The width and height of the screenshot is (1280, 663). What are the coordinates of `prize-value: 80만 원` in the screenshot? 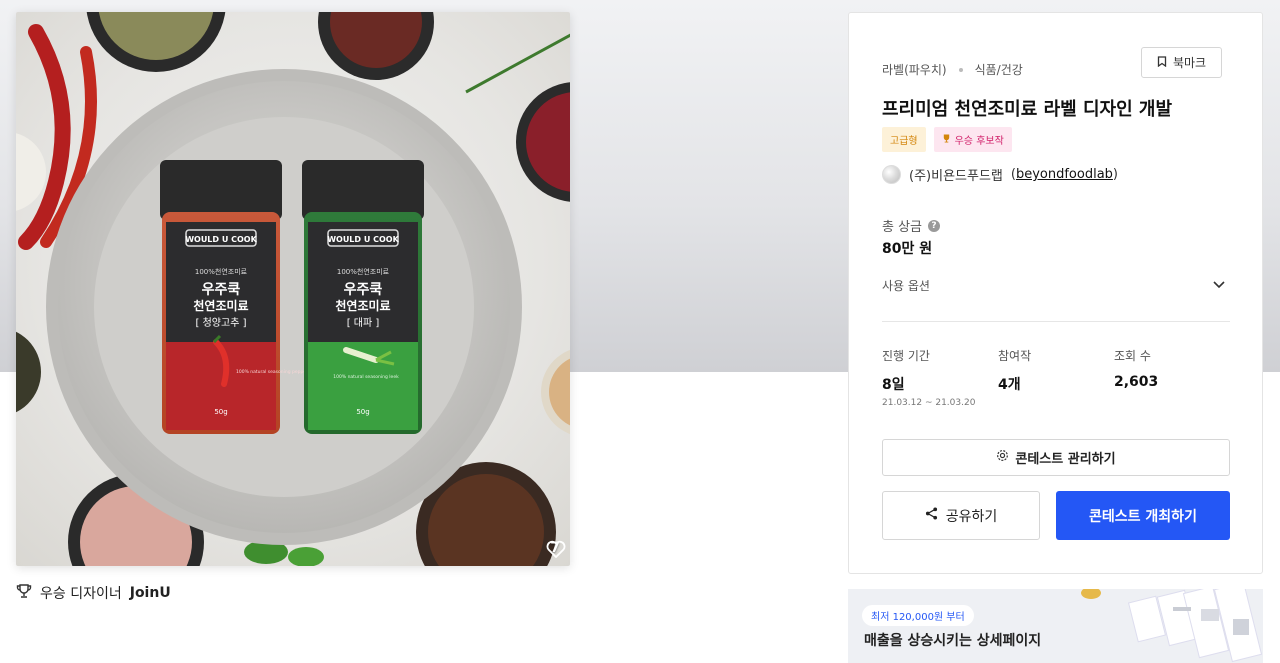 It's located at (907, 249).